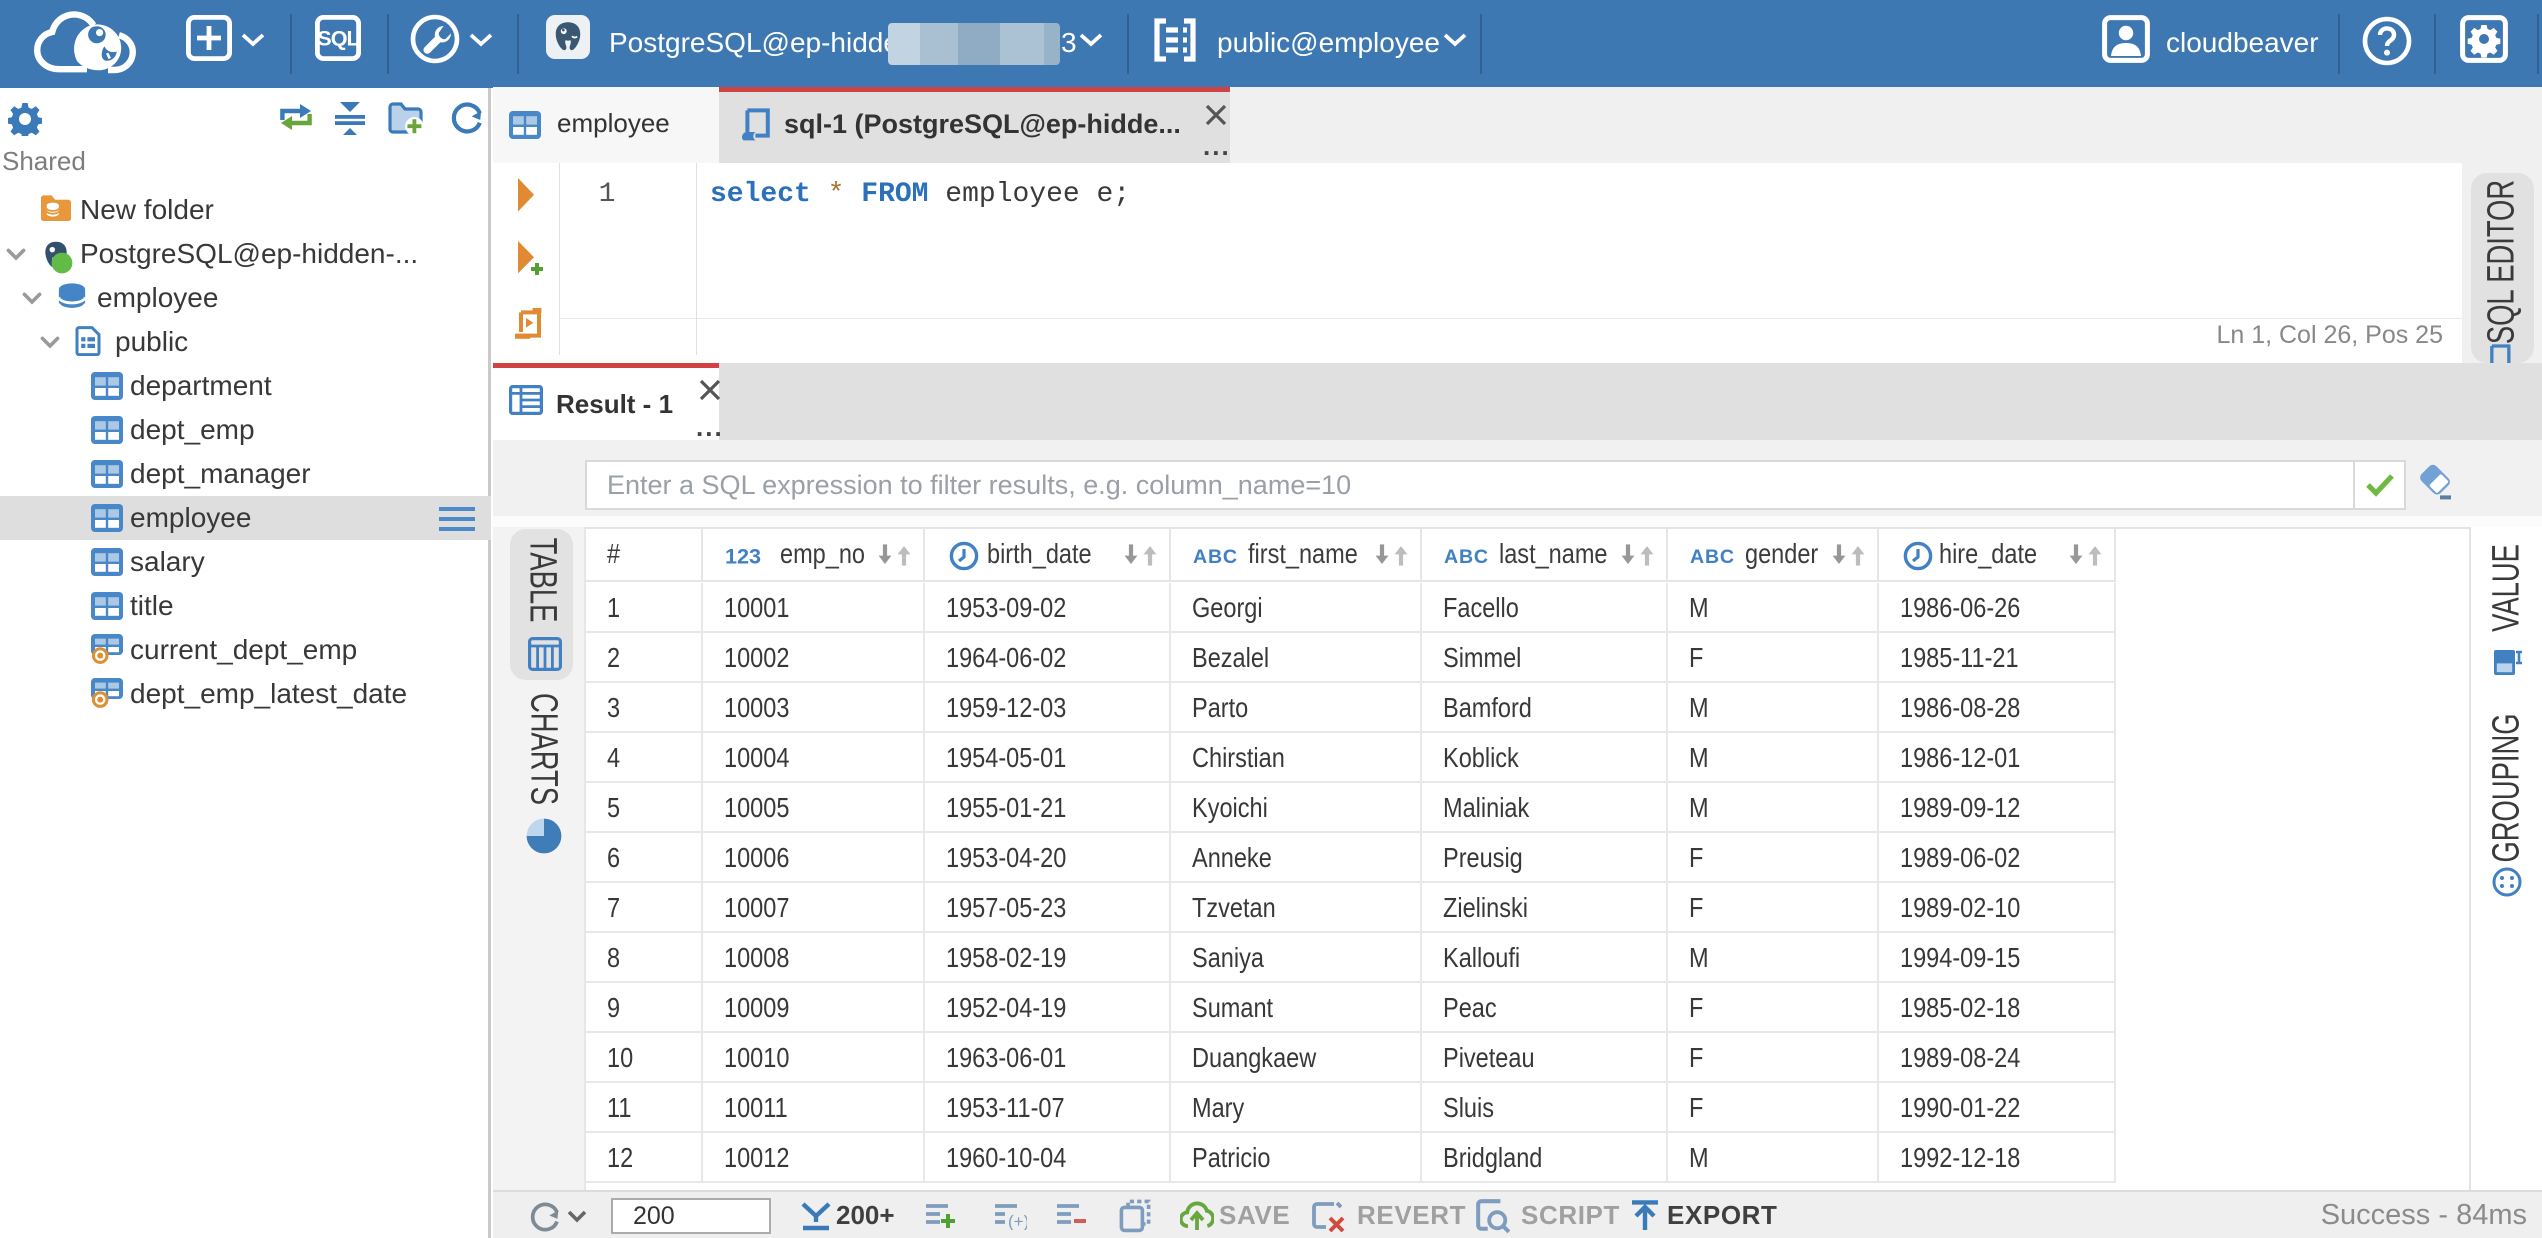 The width and height of the screenshot is (2542, 1238). I want to click on svg-text: 123, so click(743, 555).